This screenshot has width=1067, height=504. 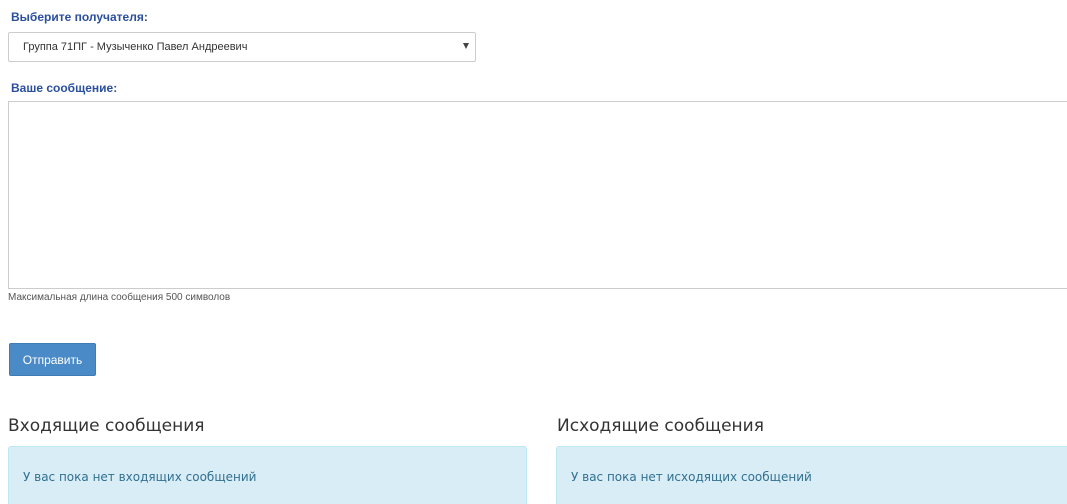 What do you see at coordinates (106, 426) in the screenshot?
I see `incoming-messages-title: Входящие сообщения` at bounding box center [106, 426].